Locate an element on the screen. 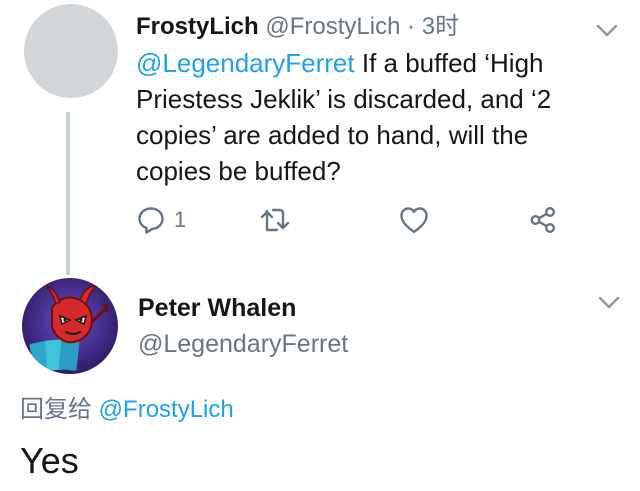  reply-to-handle: @FrostyLich is located at coordinates (166, 409).